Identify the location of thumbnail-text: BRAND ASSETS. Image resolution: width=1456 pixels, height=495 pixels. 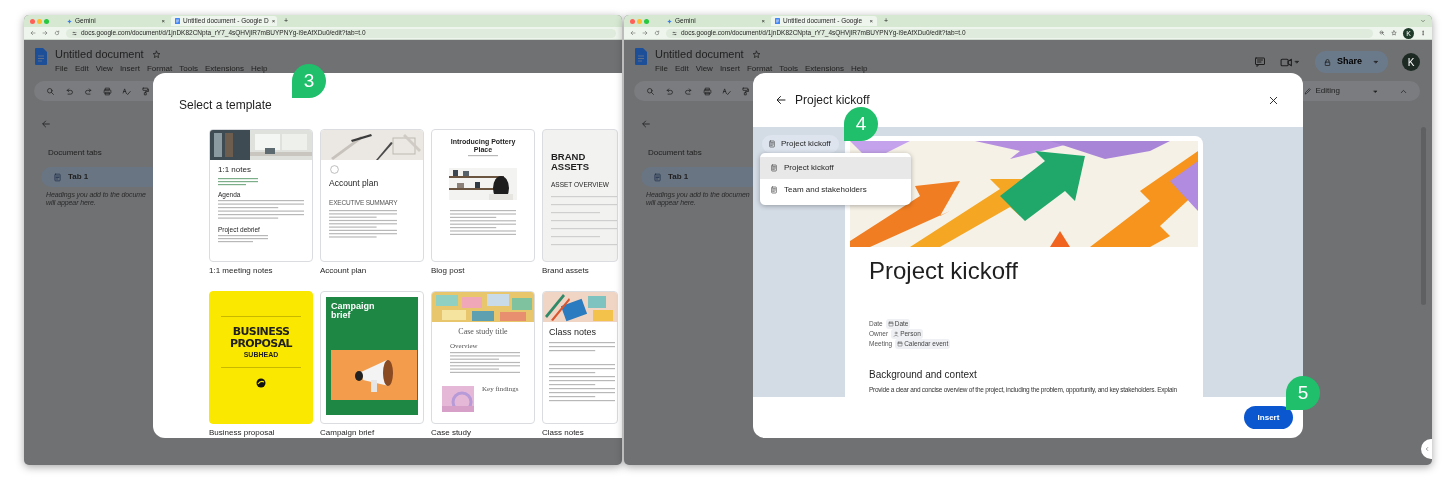
(570, 161).